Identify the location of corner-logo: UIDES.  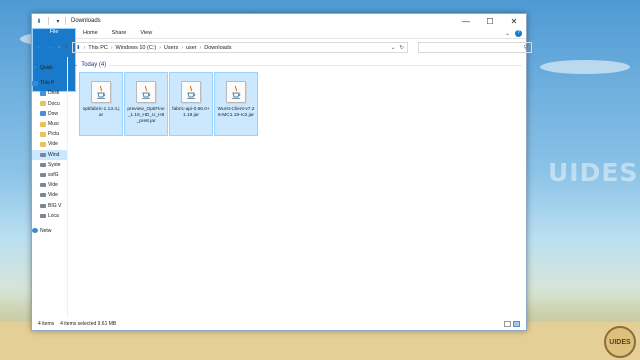
(620, 342).